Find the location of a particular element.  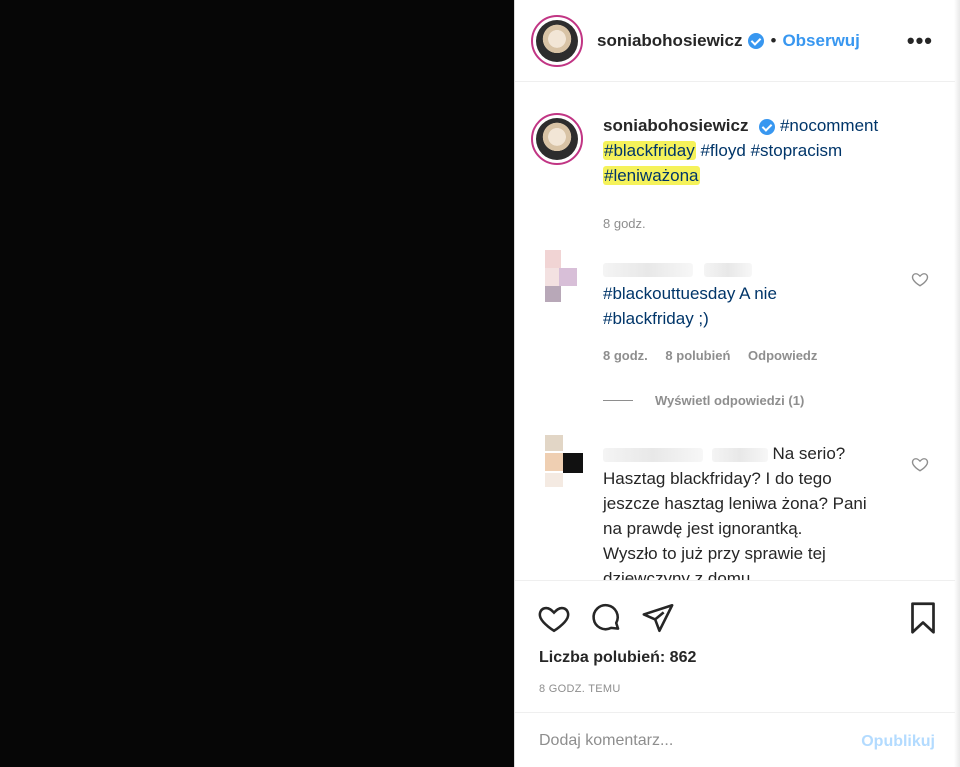

comment-text: #blackfriday ;) is located at coordinates (656, 318).